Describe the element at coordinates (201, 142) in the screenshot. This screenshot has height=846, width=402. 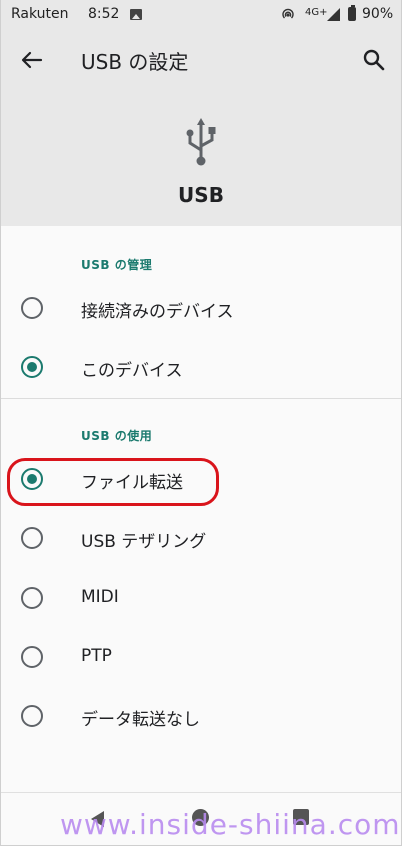
I see `usb-icon` at that location.